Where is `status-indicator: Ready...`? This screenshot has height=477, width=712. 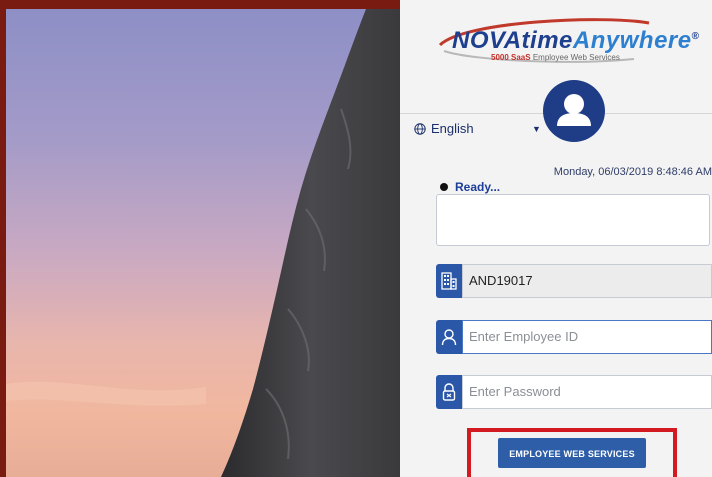 status-indicator: Ready... is located at coordinates (470, 187).